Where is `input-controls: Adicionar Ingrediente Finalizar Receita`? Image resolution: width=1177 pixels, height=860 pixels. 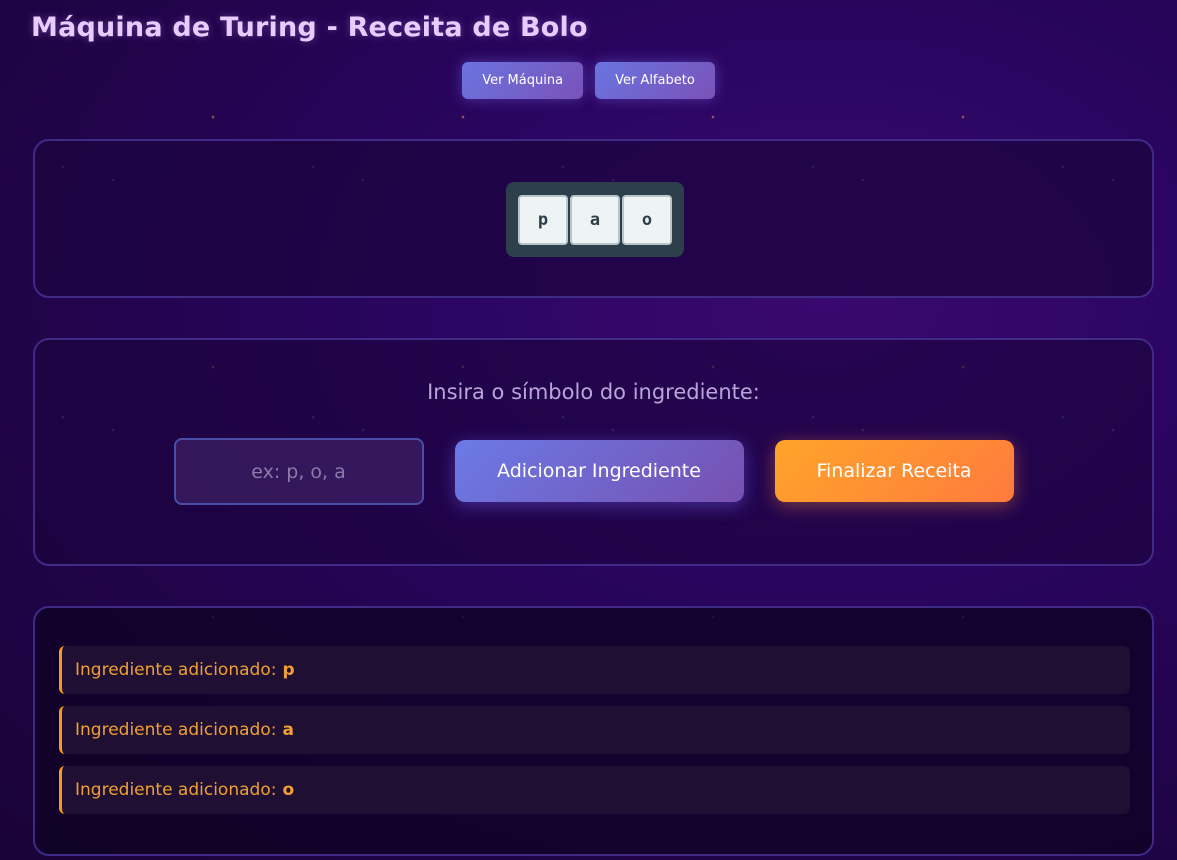
input-controls: Adicionar Ingrediente Finalizar Receita is located at coordinates (593, 471).